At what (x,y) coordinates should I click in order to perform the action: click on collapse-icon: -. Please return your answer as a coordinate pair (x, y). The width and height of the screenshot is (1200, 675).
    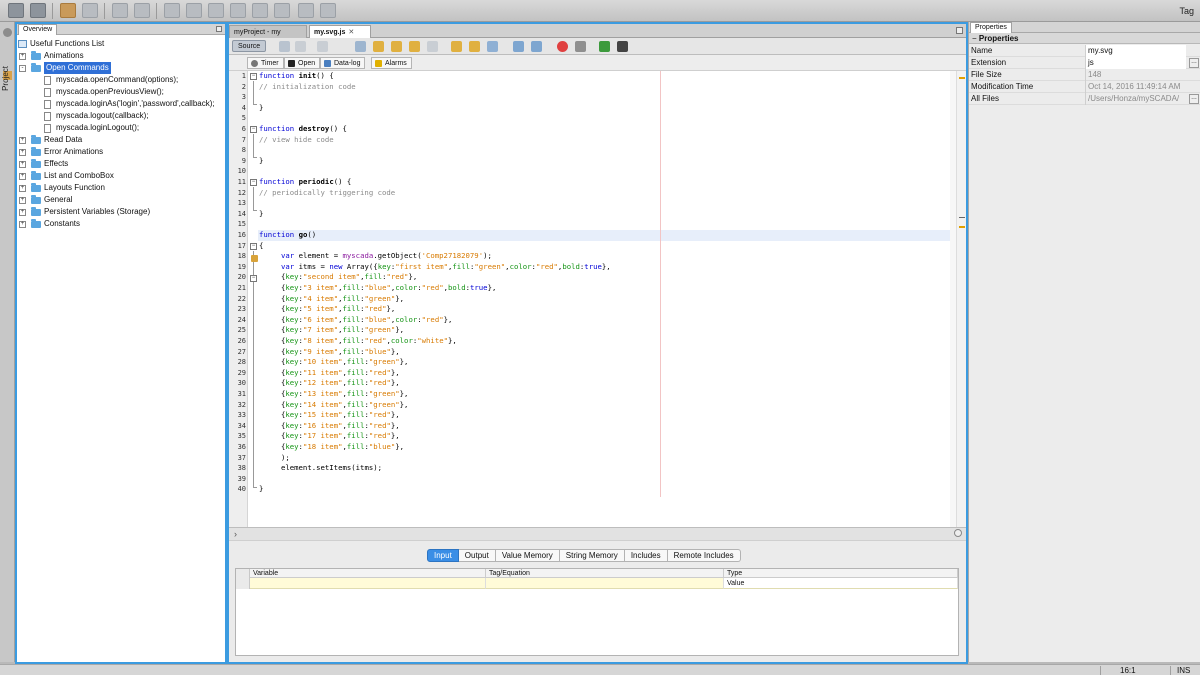
    Looking at the image, I should click on (22, 68).